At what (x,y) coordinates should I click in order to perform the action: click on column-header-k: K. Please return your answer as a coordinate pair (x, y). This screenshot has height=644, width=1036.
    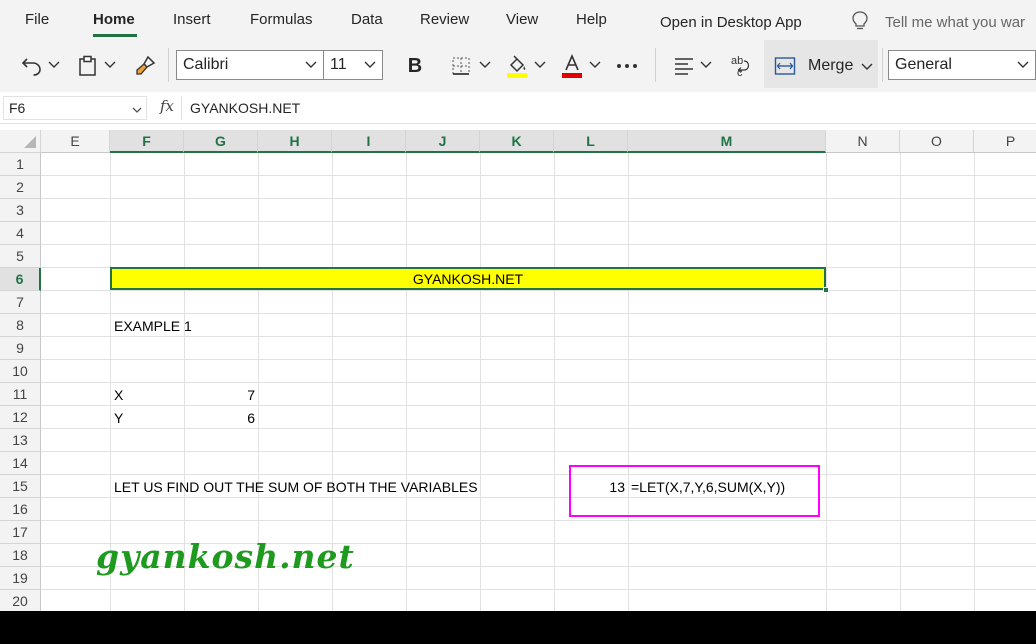
    Looking at the image, I should click on (517, 141).